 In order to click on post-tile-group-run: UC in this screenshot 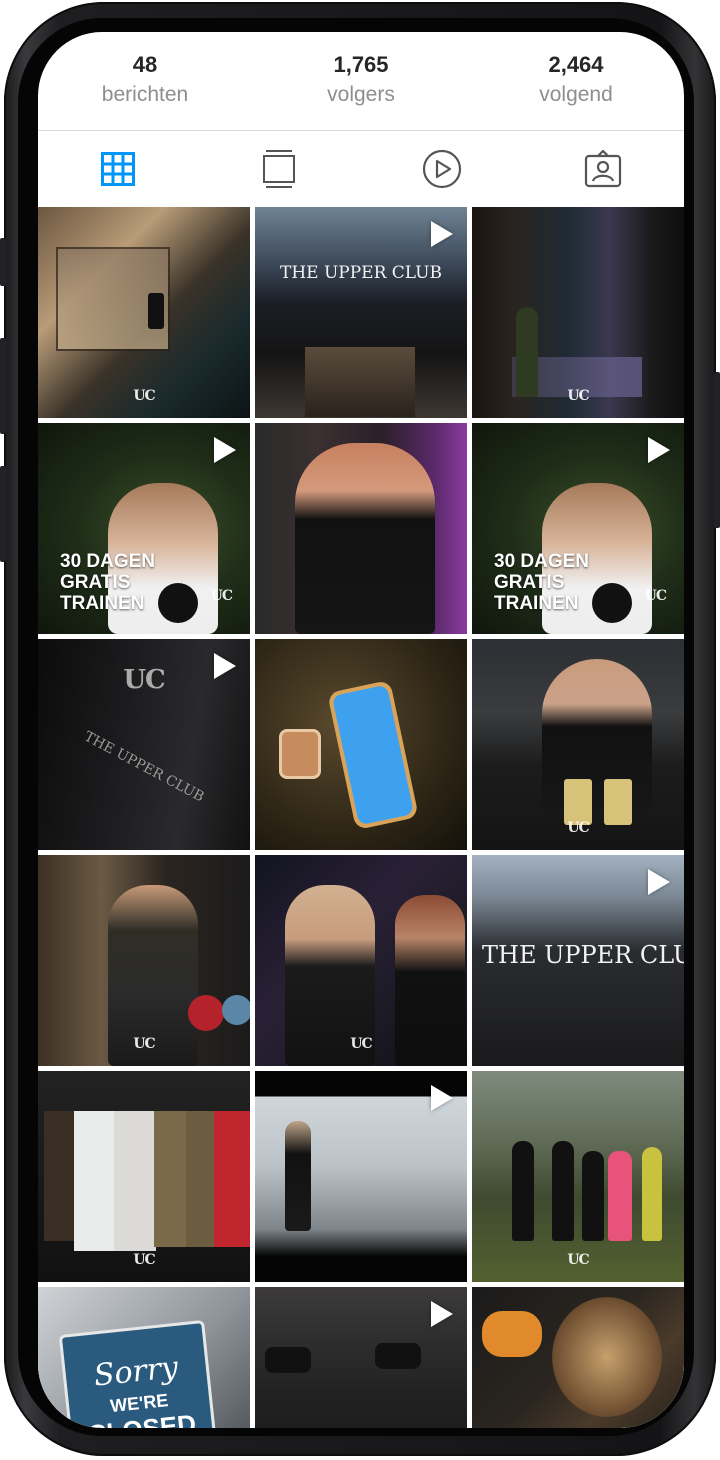, I will do `click(578, 1176)`.